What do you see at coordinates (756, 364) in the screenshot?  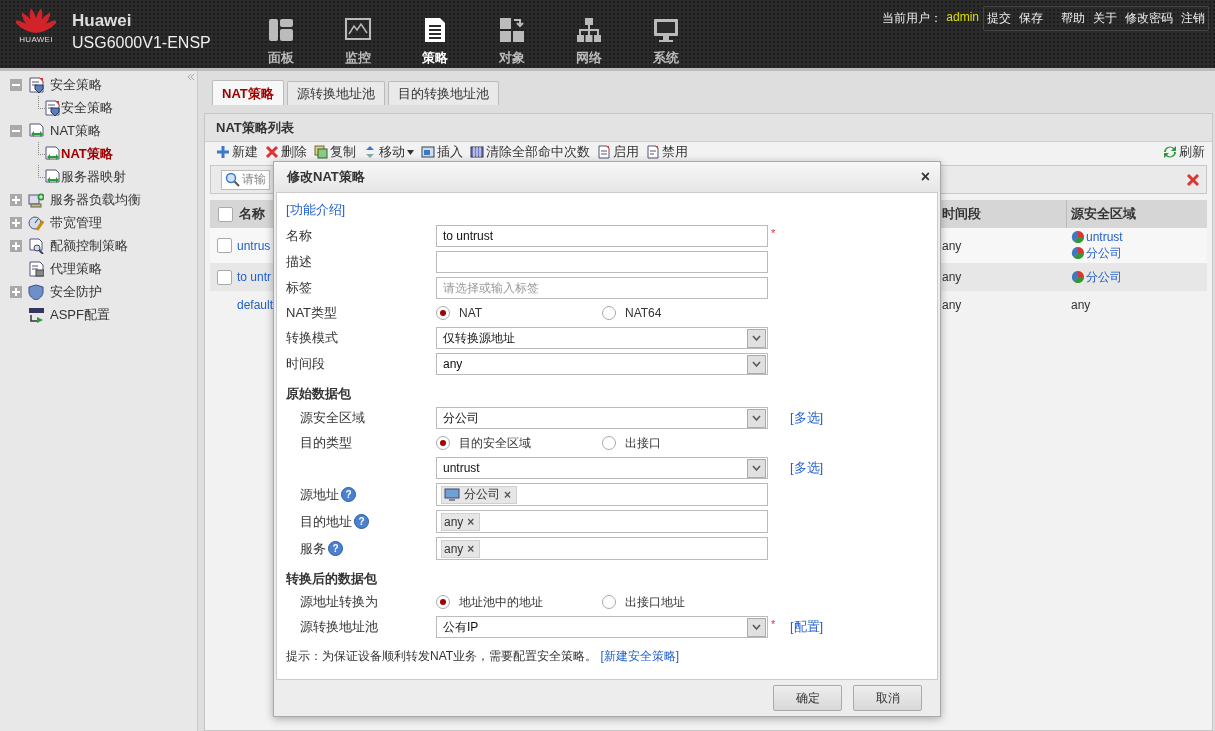 I see `chevron-down-icon` at bounding box center [756, 364].